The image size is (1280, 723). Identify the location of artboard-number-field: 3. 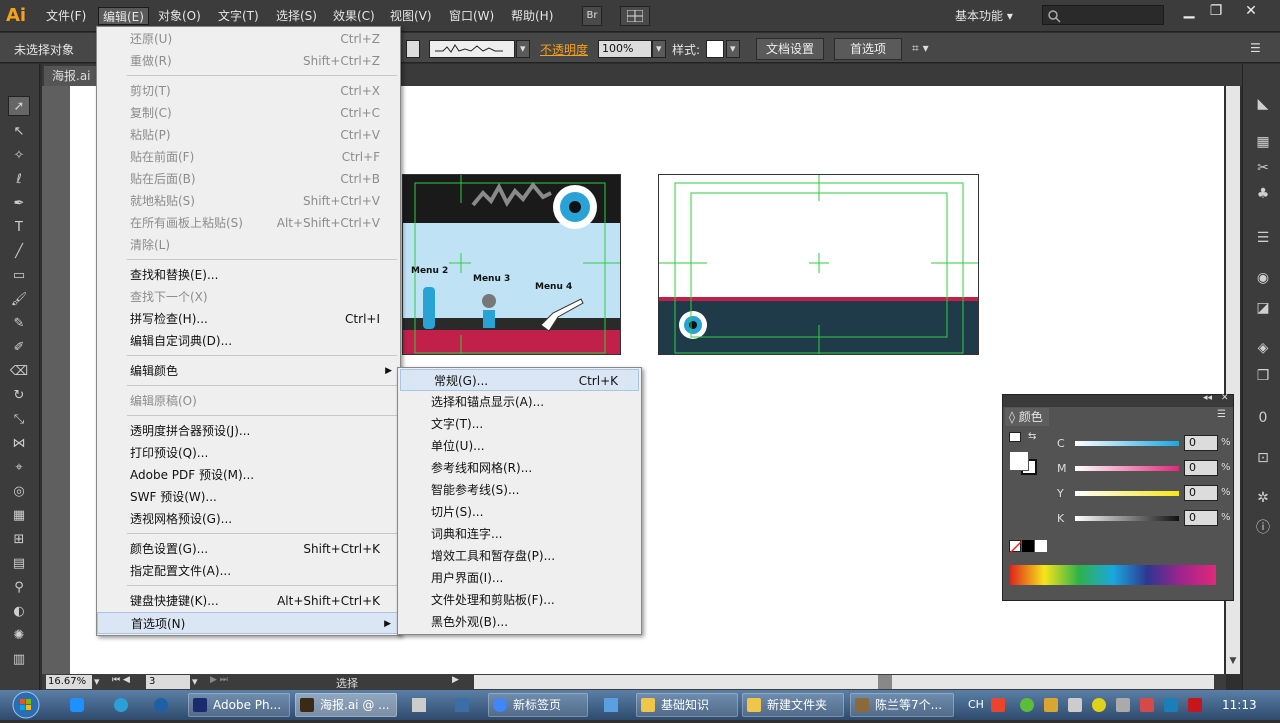
(168, 682).